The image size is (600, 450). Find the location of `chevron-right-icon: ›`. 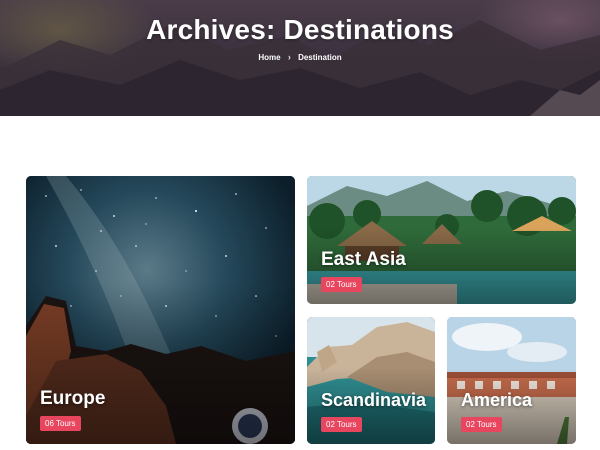

chevron-right-icon: › is located at coordinates (289, 57).